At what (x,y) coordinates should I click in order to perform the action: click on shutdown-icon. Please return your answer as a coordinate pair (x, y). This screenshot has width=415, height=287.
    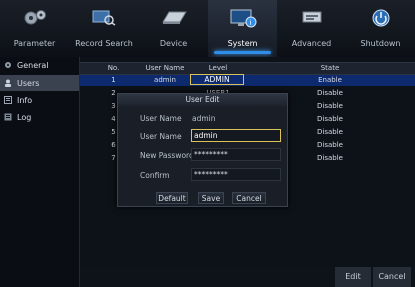
    Looking at the image, I should click on (381, 20).